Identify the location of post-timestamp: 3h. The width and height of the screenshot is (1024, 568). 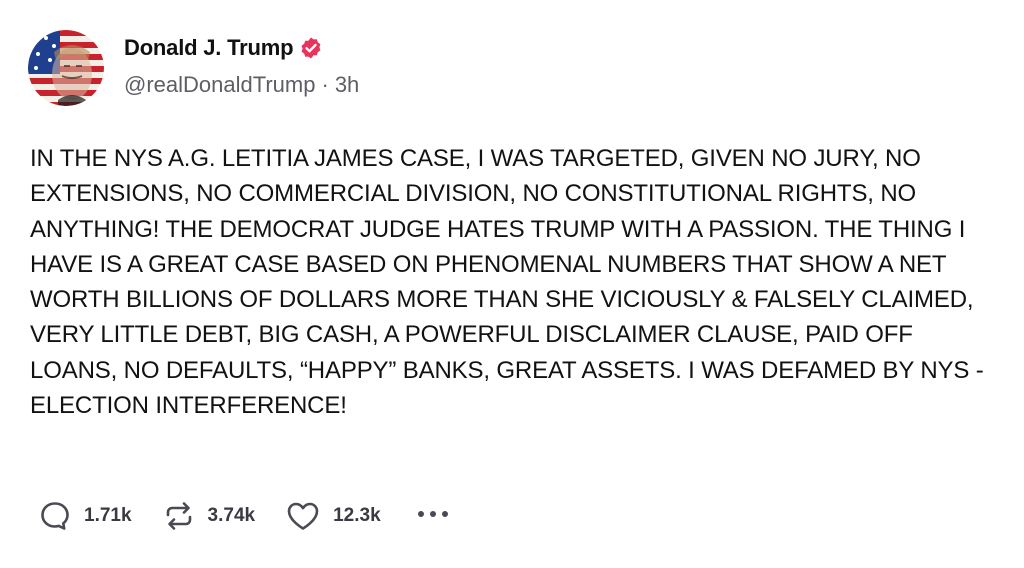
(347, 85).